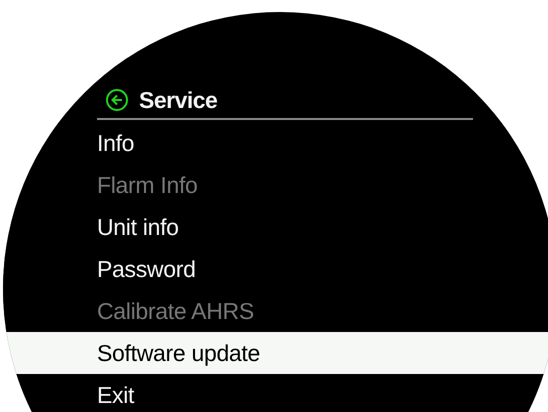 Image resolution: width=548 pixels, height=412 pixels. Describe the element at coordinates (117, 100) in the screenshot. I see `back-icon` at that location.